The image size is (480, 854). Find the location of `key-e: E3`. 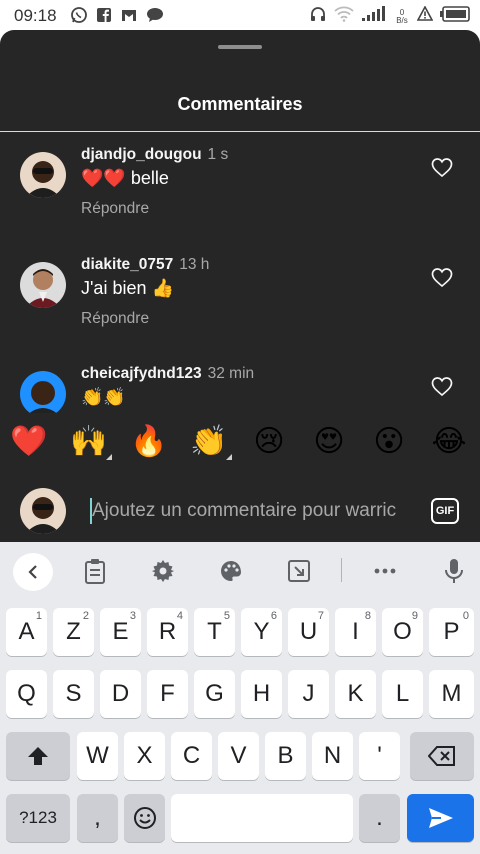

key-e: E3 is located at coordinates (120, 632).